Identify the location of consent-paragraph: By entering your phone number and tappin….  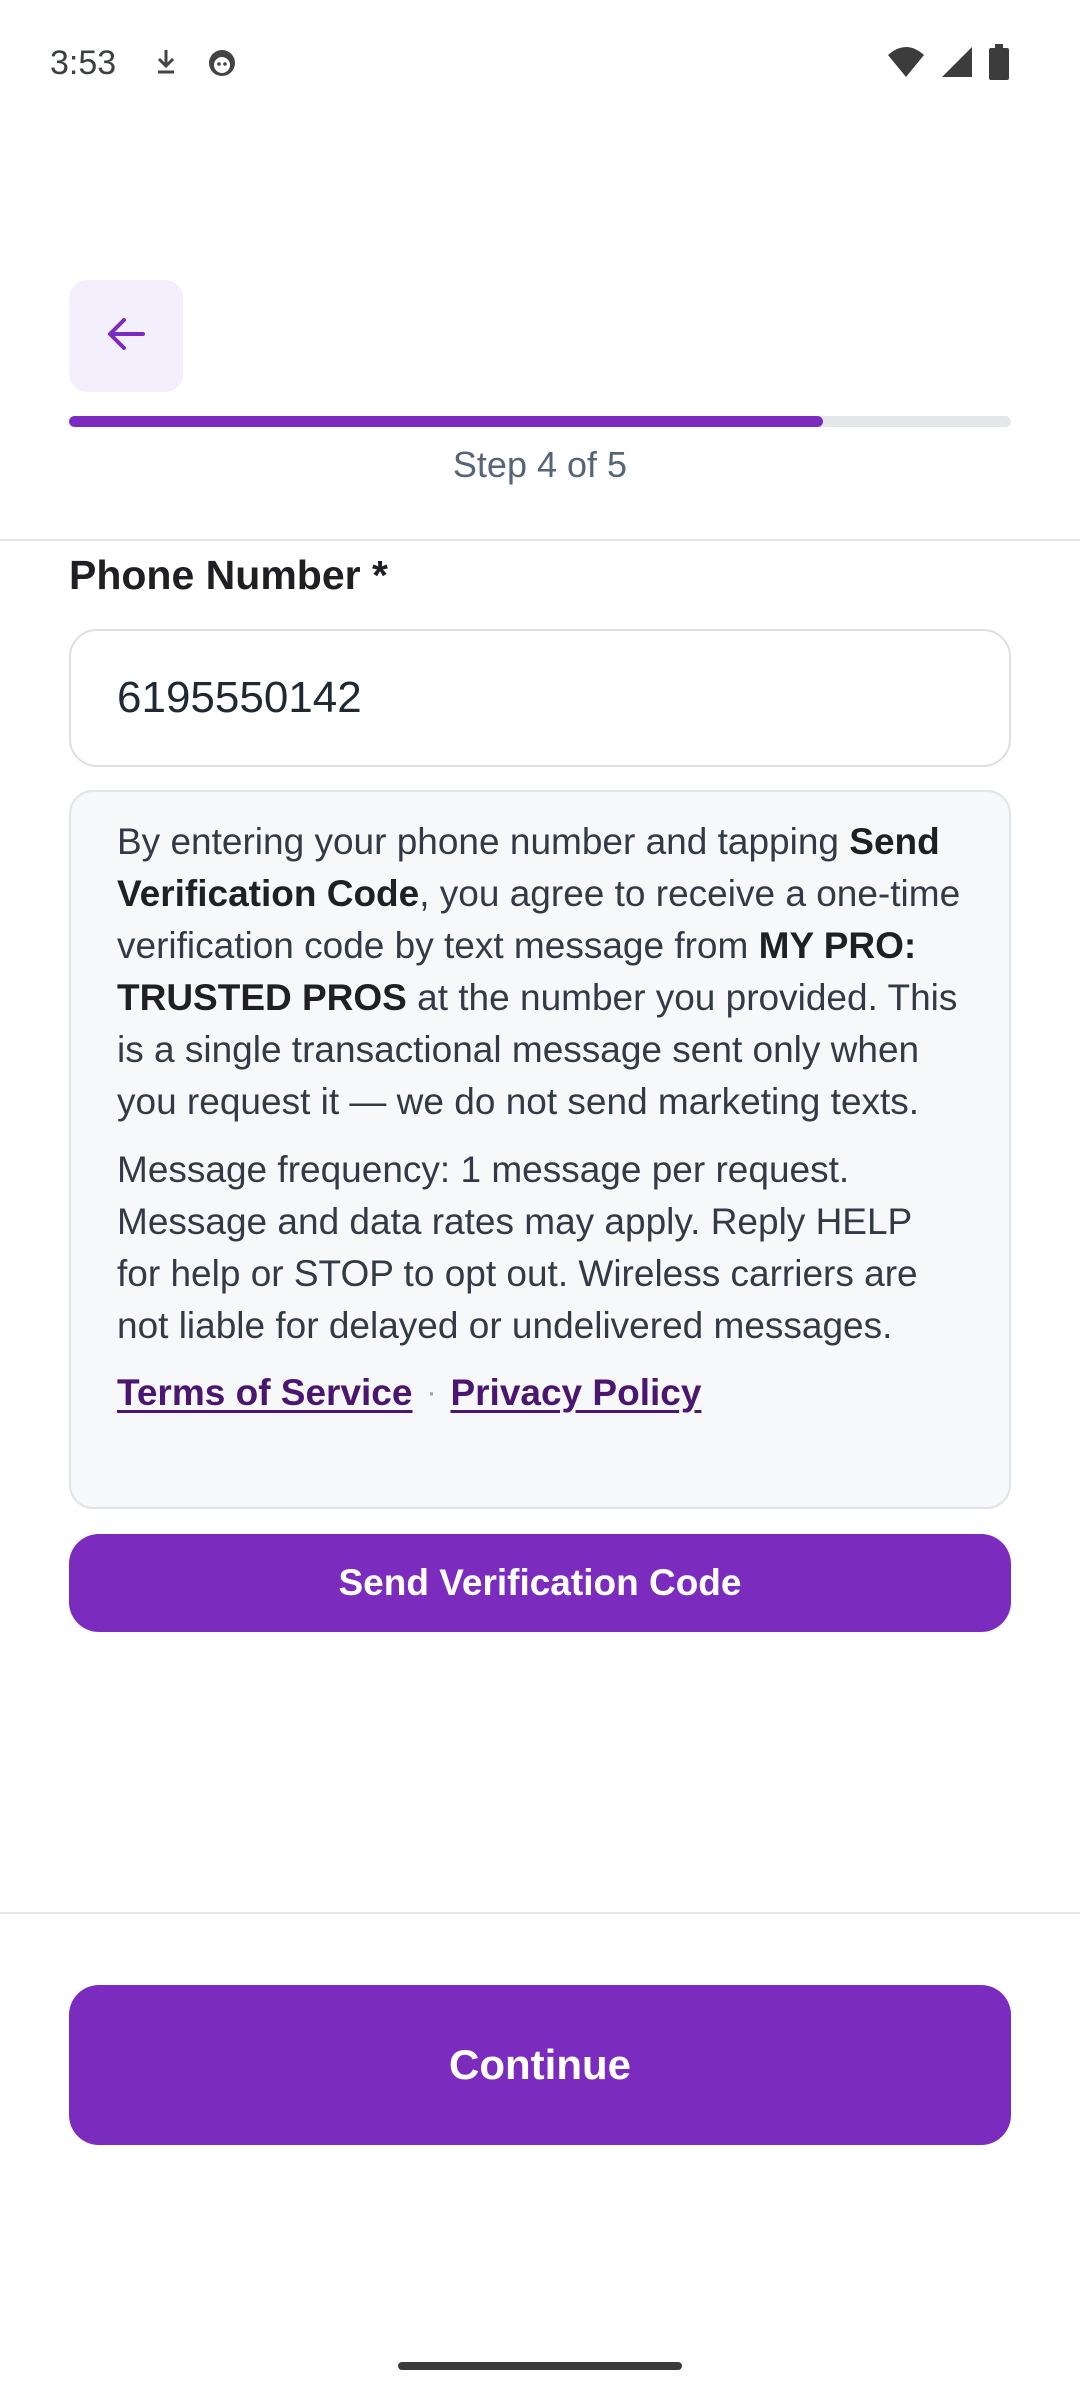
(540, 972).